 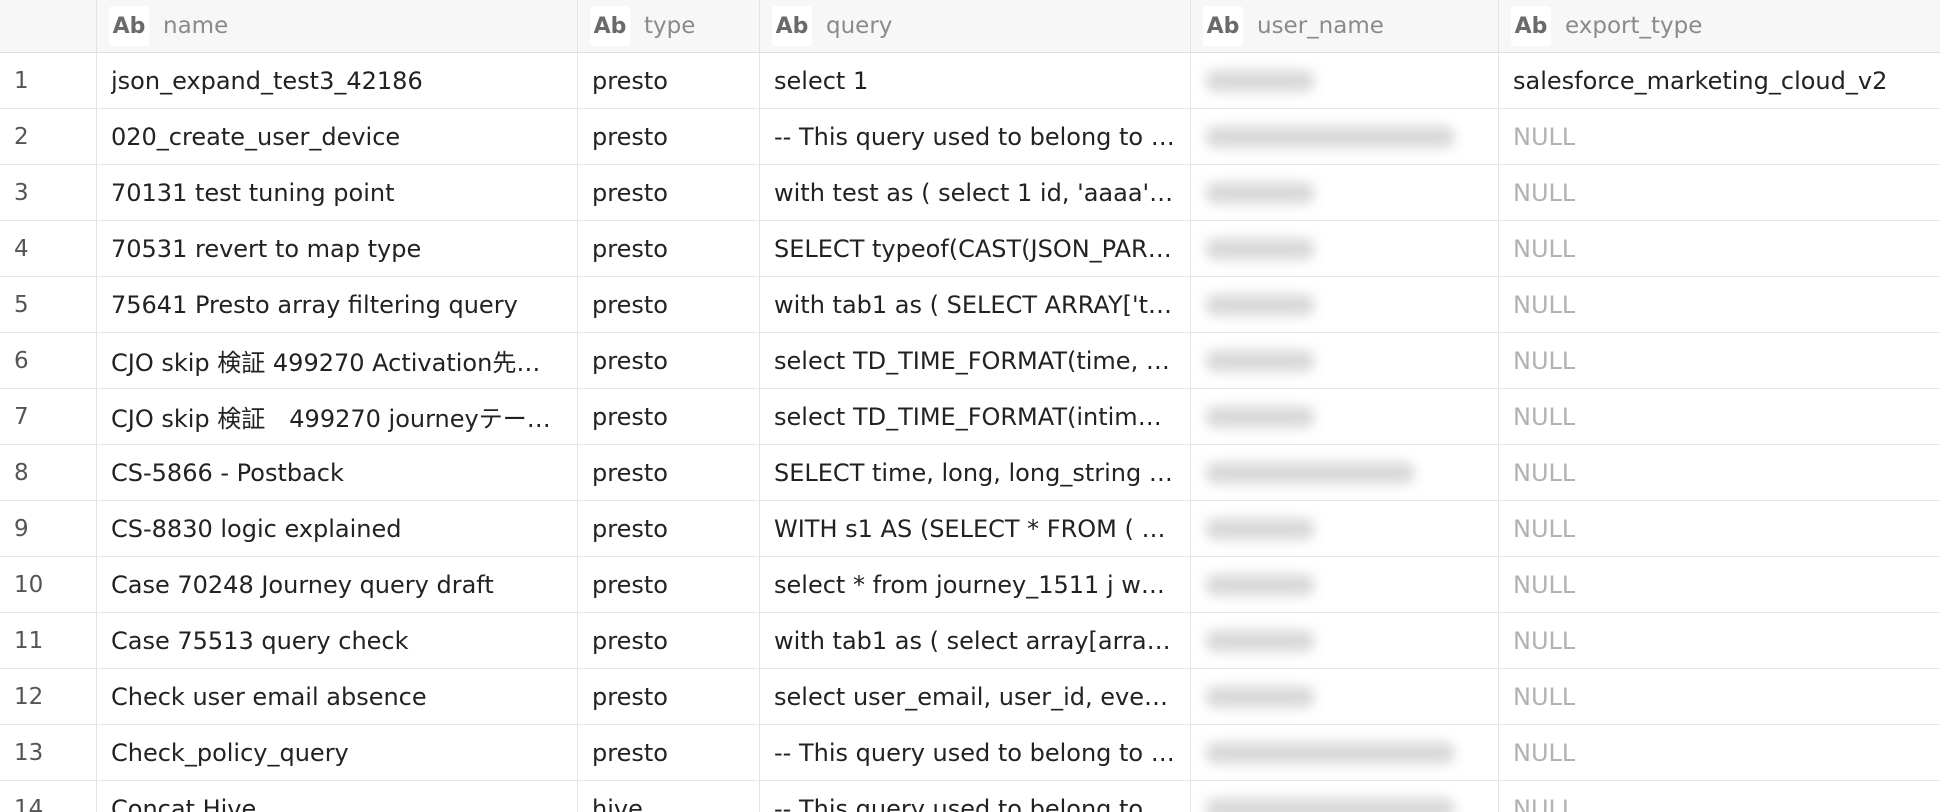 I want to click on name-cell: Case 70248 Journey query draft, so click(x=337, y=584).